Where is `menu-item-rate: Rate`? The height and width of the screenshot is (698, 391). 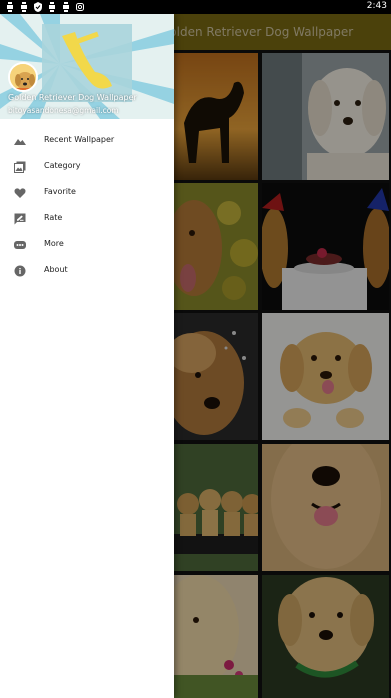
menu-item-rate: Rate is located at coordinates (87, 219).